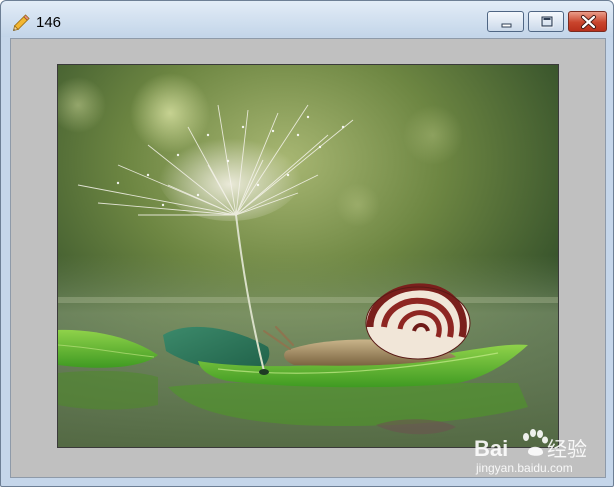  I want to click on pencil-icon, so click(21, 23).